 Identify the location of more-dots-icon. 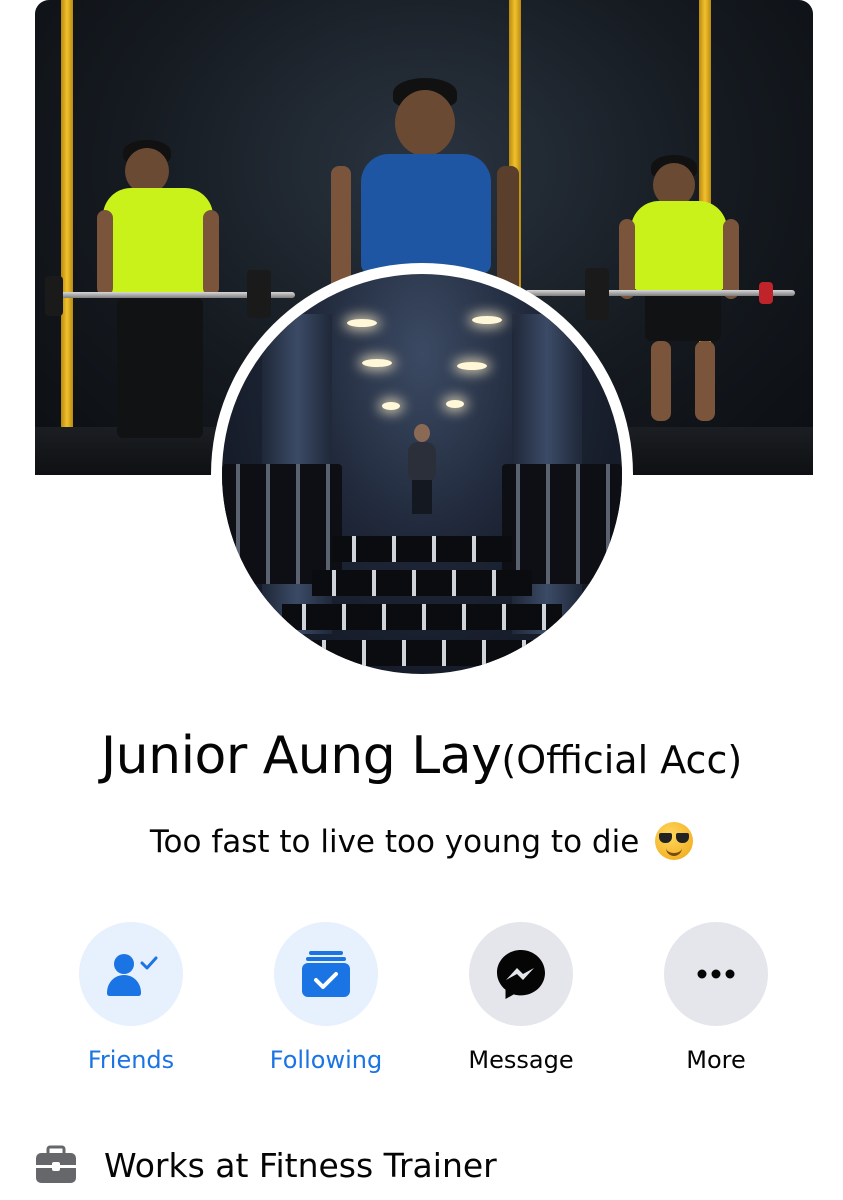
(716, 974).